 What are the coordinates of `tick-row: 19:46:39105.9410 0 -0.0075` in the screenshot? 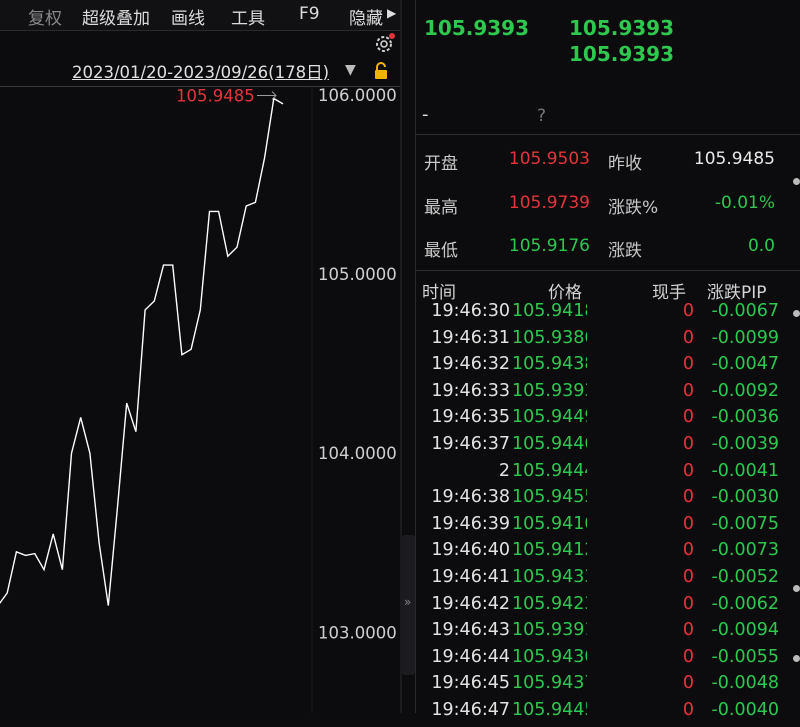 It's located at (608, 527).